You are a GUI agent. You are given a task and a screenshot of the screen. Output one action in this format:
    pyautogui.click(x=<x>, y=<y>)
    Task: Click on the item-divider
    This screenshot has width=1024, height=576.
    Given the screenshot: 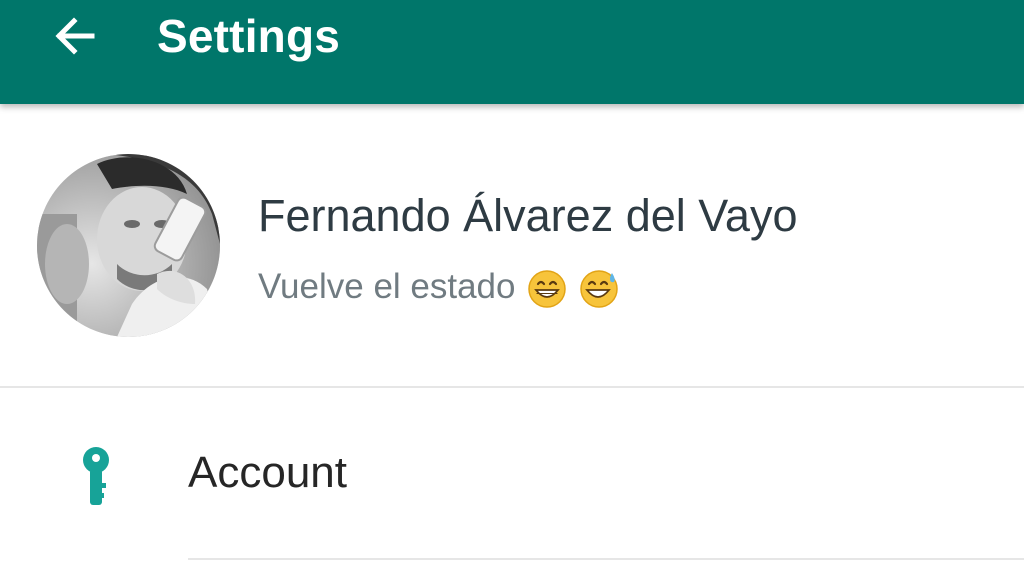 What is the action you would take?
    pyautogui.click(x=606, y=559)
    